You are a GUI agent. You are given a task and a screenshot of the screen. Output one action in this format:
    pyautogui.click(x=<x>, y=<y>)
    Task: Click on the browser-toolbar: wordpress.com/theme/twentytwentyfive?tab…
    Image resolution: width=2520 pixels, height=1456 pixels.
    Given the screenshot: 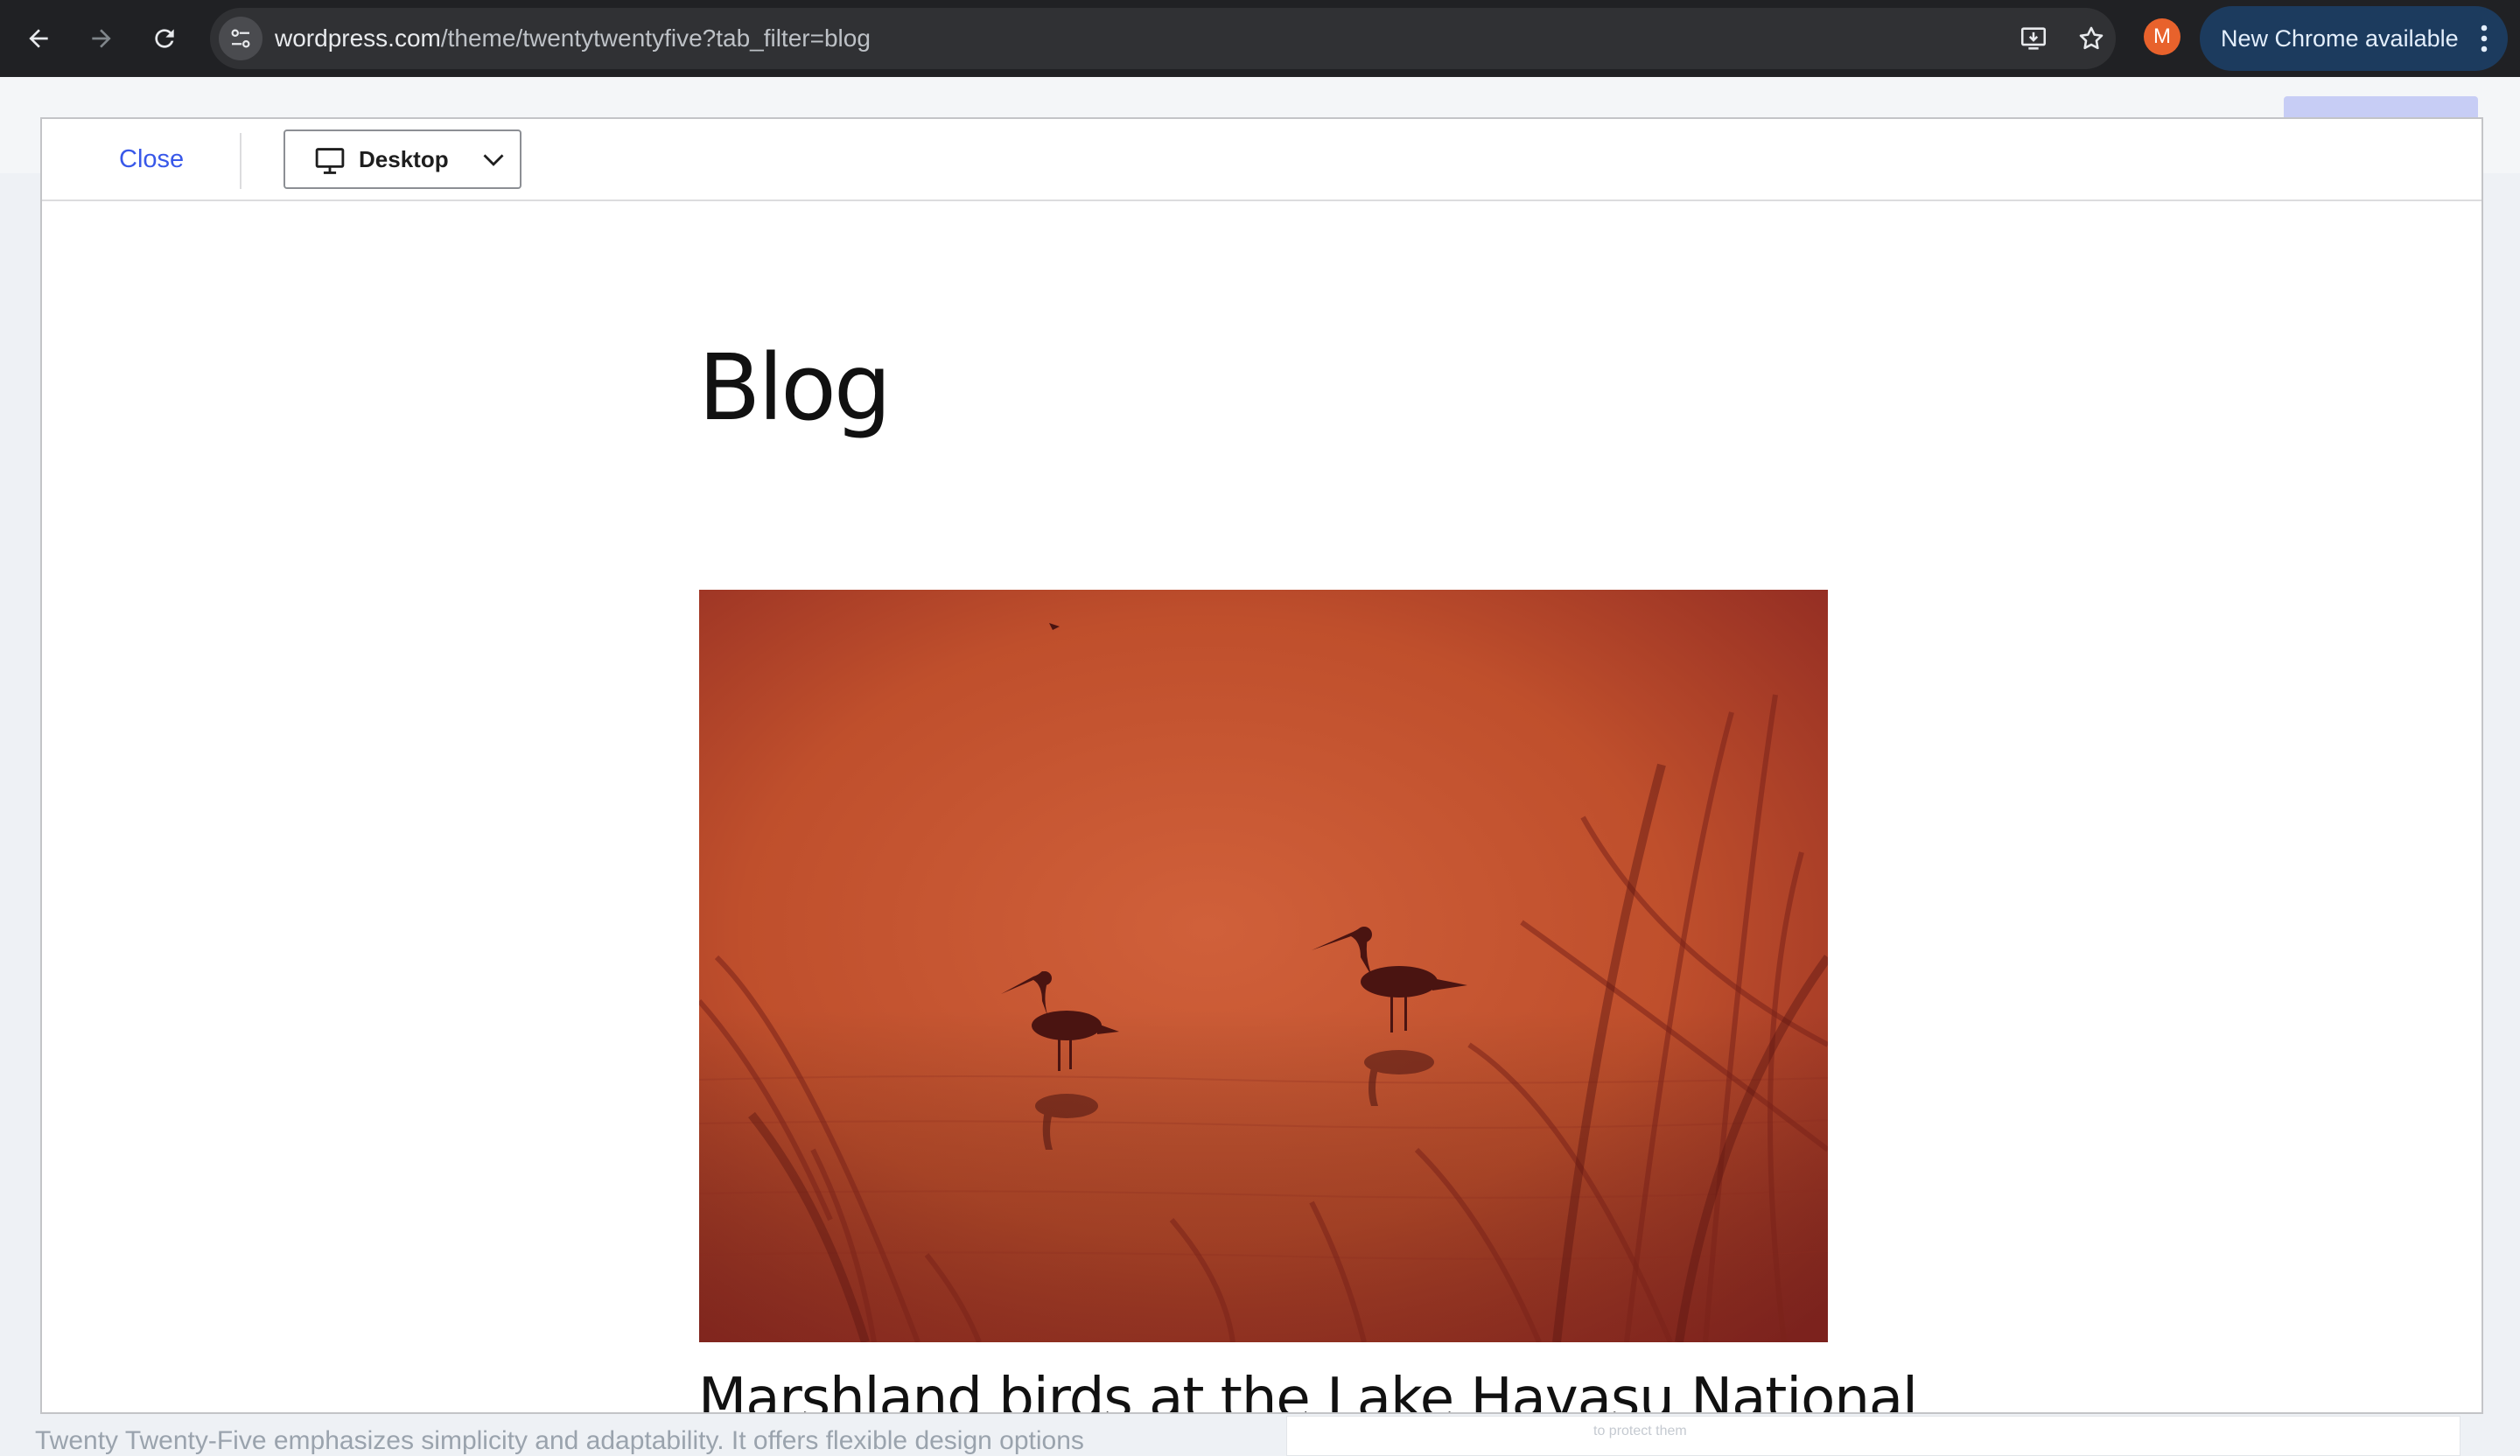 What is the action you would take?
    pyautogui.click(x=1260, y=38)
    